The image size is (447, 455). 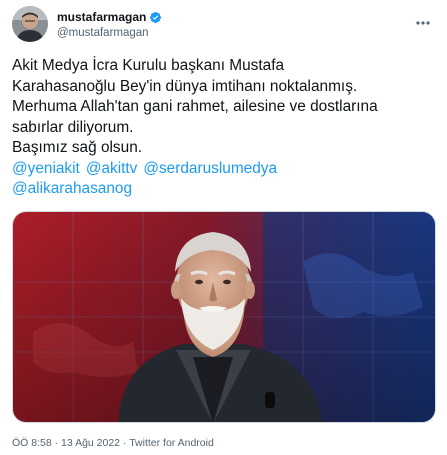 I want to click on more-horizontal-icon, so click(x=423, y=19).